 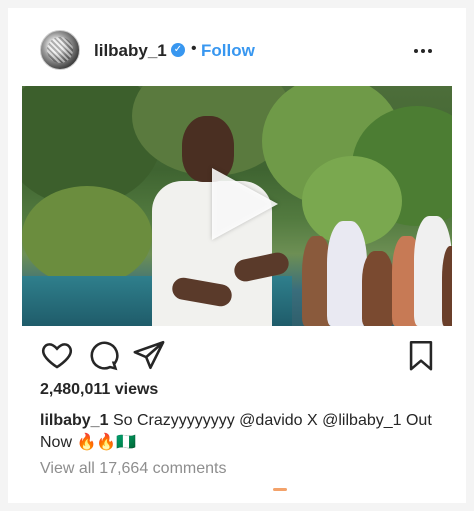 I want to click on view-count: 2,480,011 views, so click(x=99, y=389).